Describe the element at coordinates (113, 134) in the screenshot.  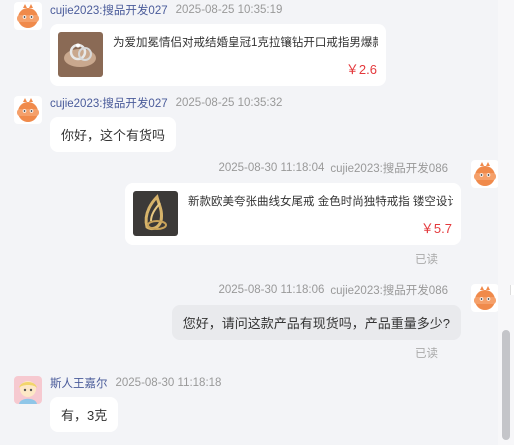
I see `message-bubble: 你好，这个有货吗` at that location.